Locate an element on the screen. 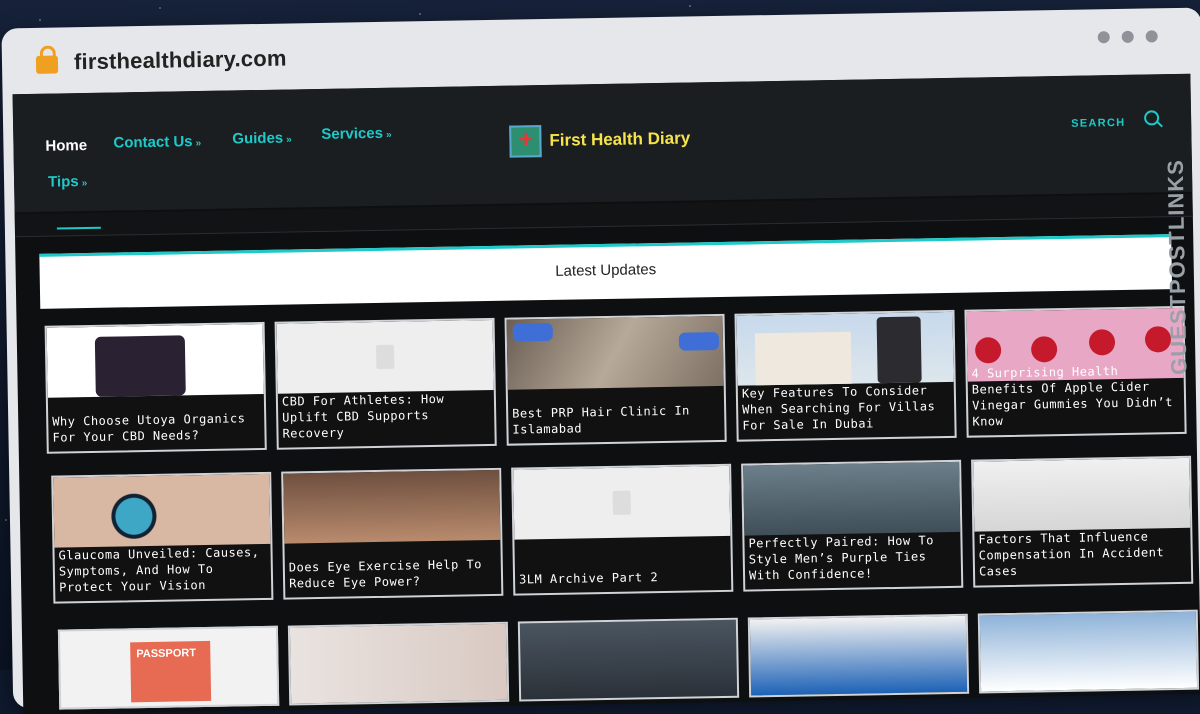 This screenshot has width=1200, height=714. nav-home: Home is located at coordinates (66, 146).